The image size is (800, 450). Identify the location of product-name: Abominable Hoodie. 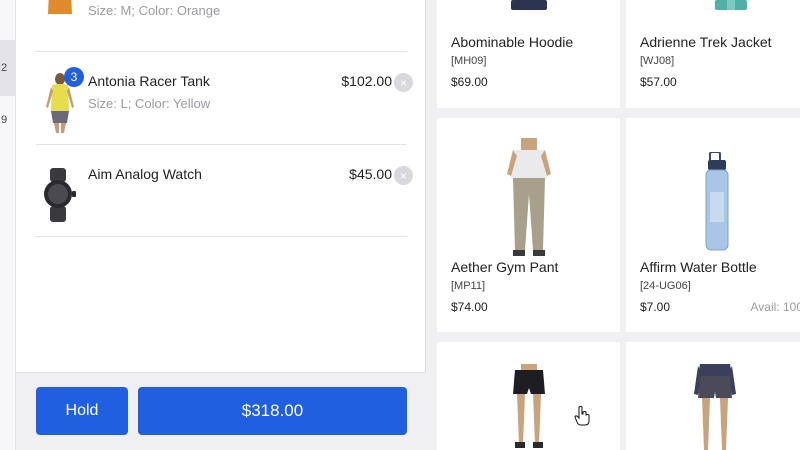
(512, 42).